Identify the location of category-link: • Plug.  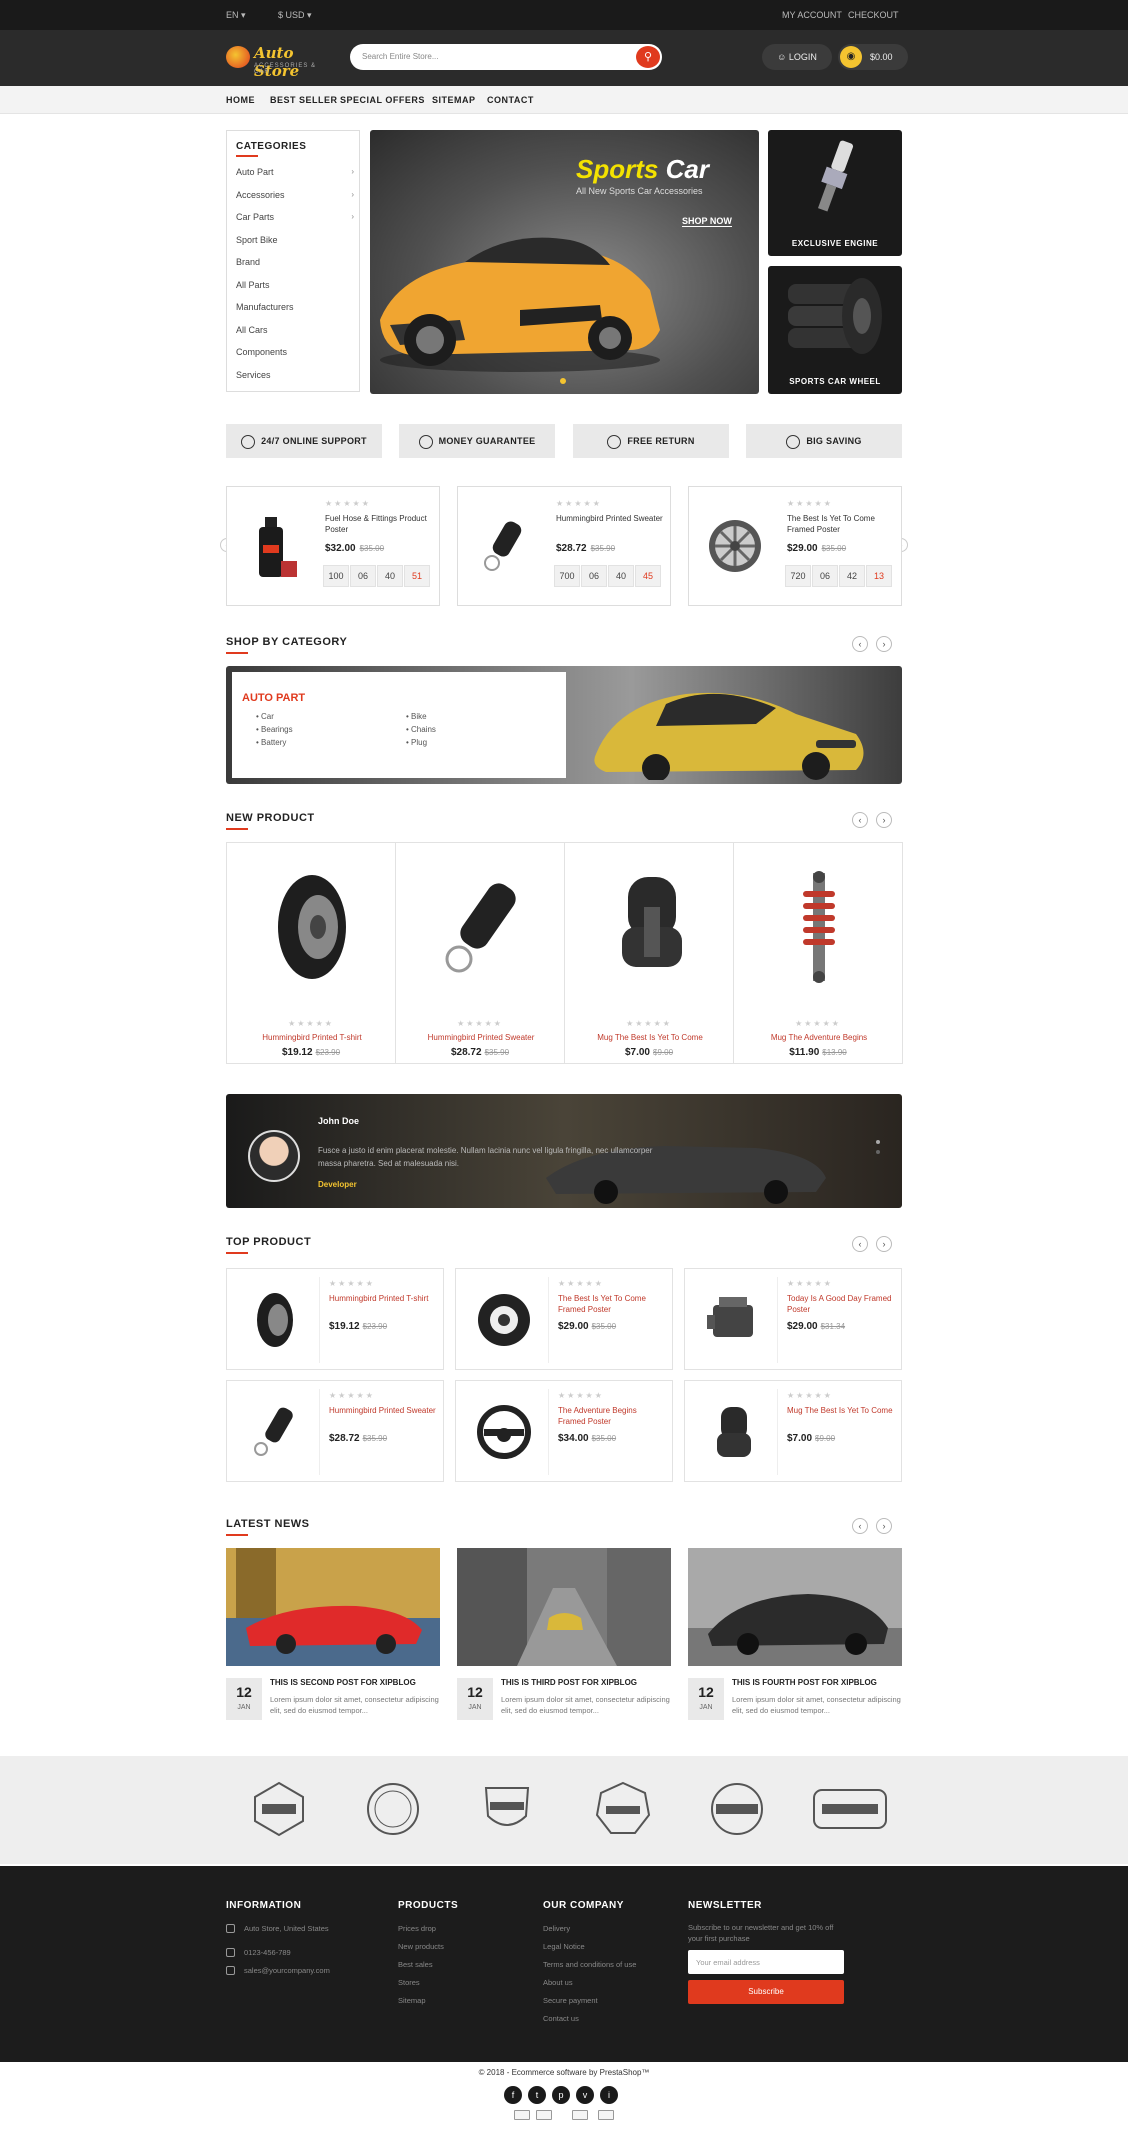
(416, 742).